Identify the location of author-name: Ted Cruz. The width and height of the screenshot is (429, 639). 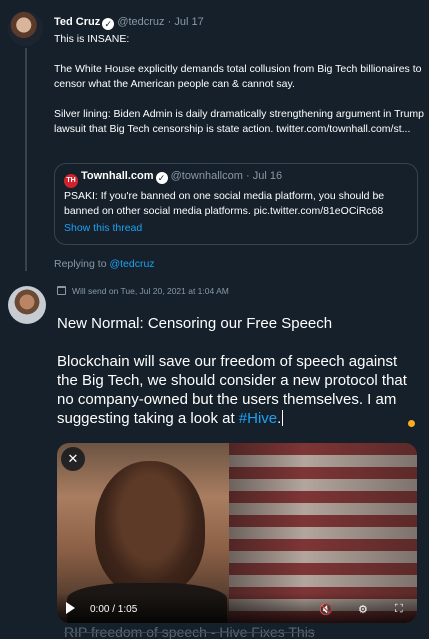
(77, 22).